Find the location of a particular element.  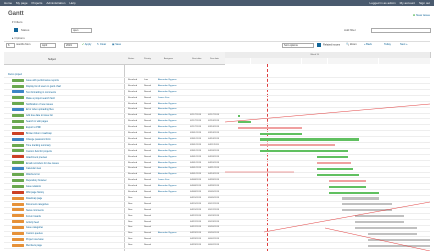

options-toggle: ▸ Options is located at coordinates (18, 38).